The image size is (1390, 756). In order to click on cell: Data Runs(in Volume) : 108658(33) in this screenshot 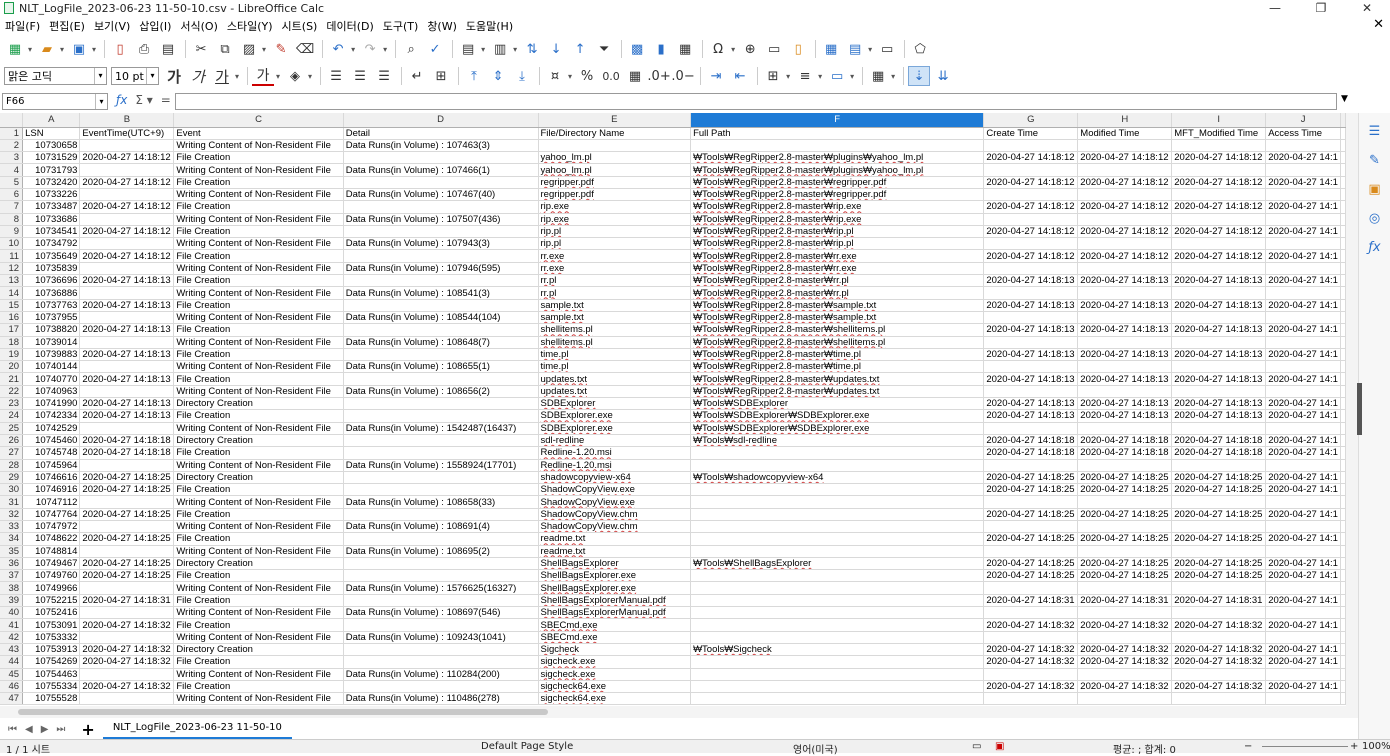, I will do `click(441, 502)`.